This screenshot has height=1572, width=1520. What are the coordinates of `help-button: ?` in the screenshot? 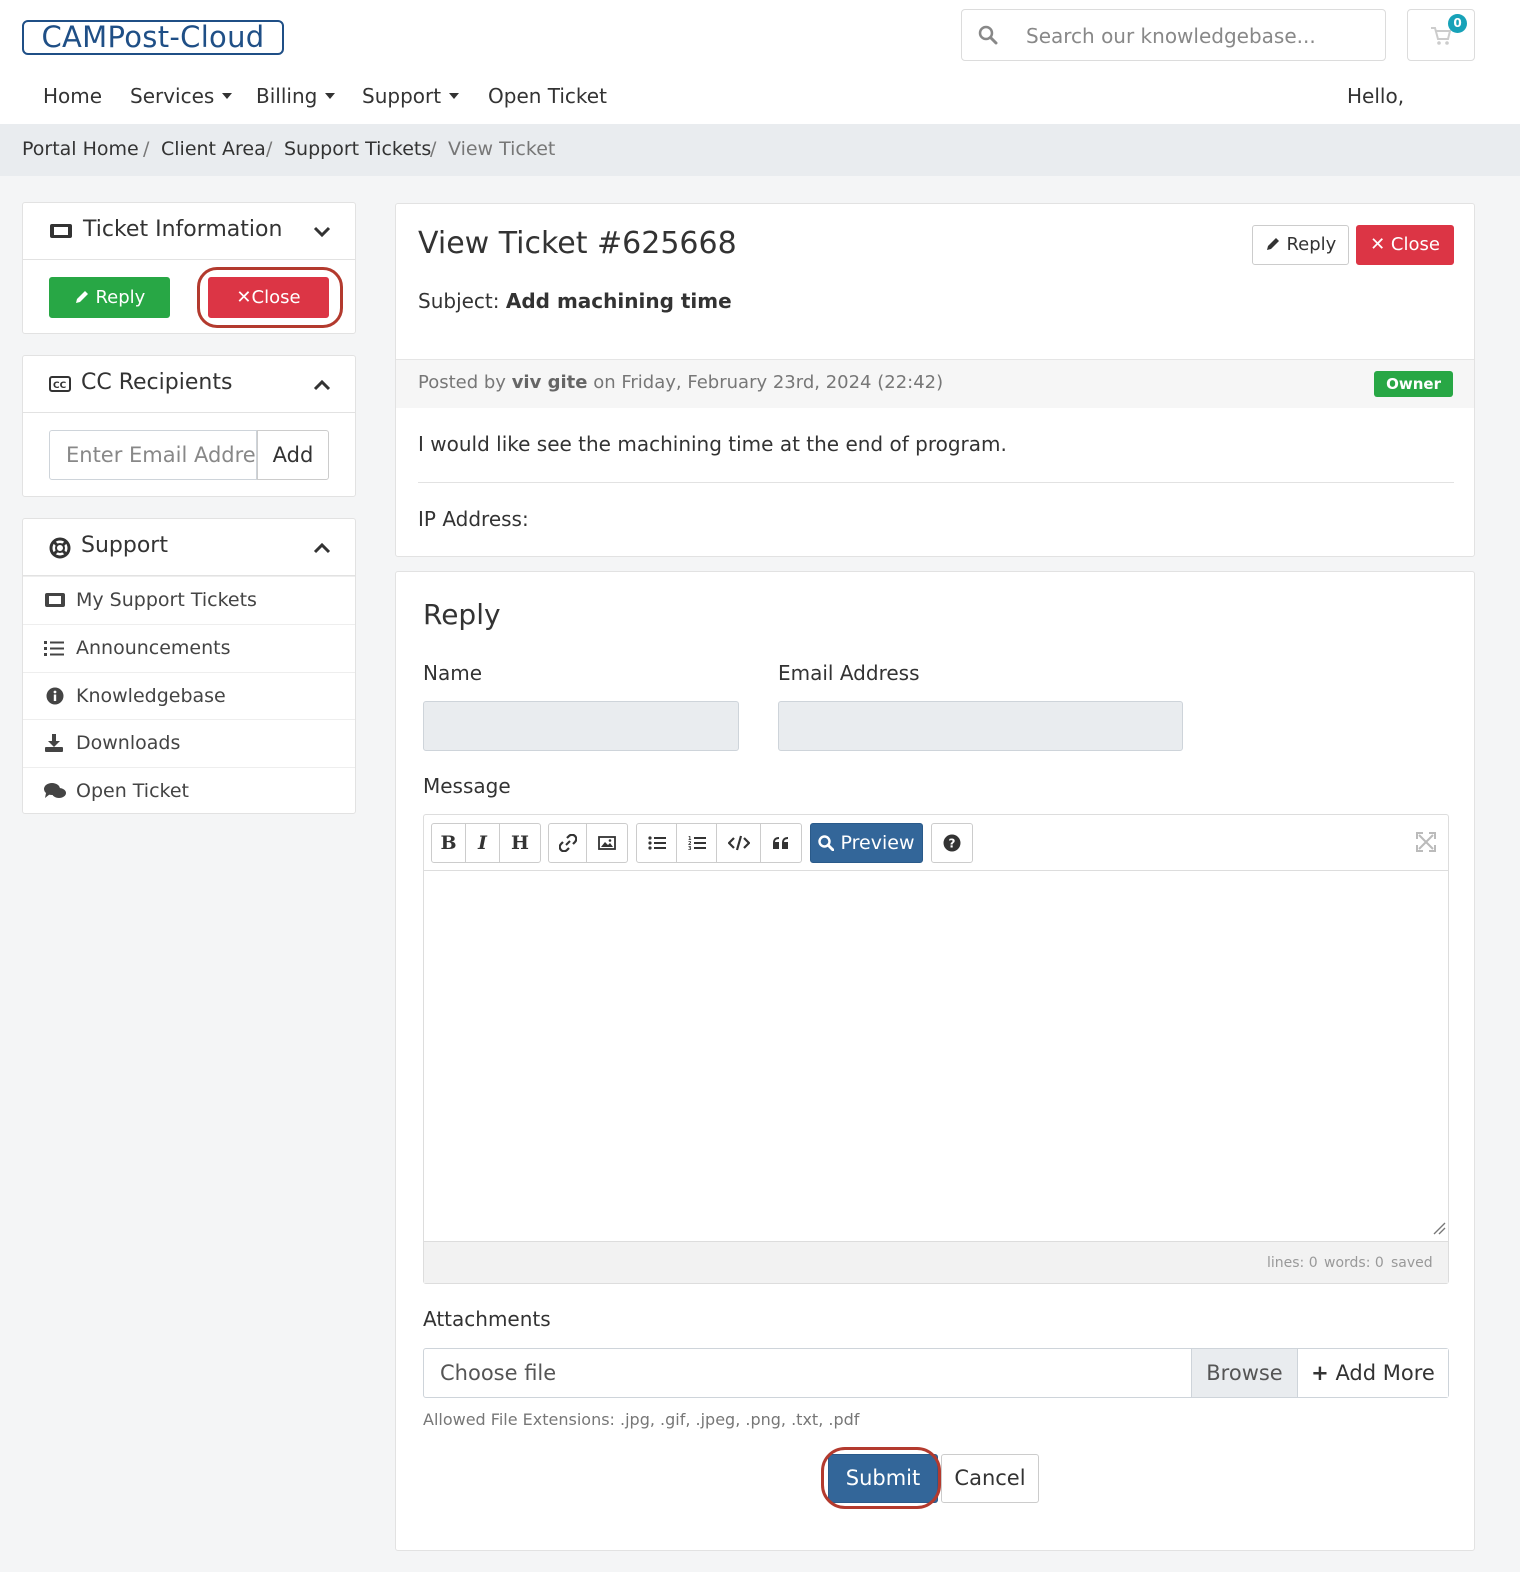 It's located at (952, 843).